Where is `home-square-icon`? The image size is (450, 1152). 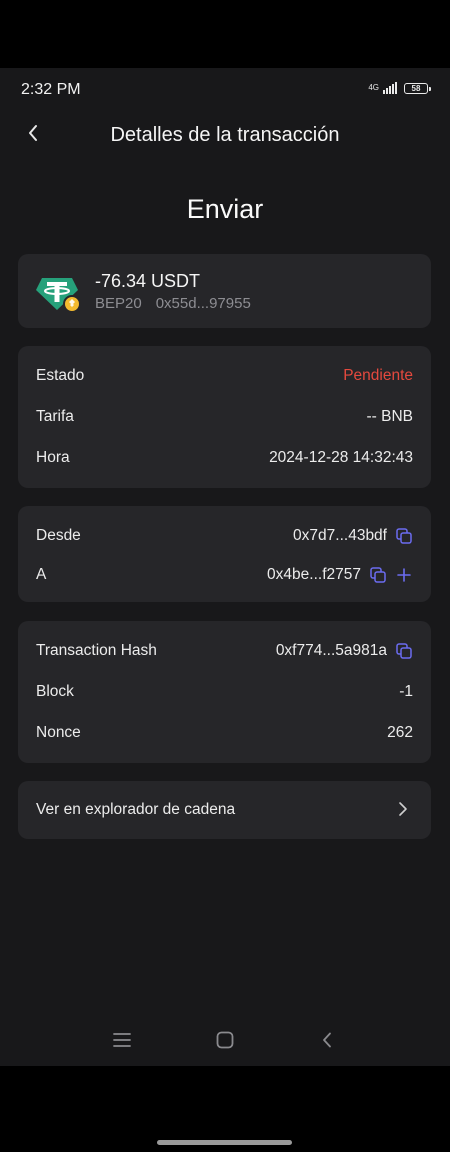
home-square-icon is located at coordinates (225, 1040).